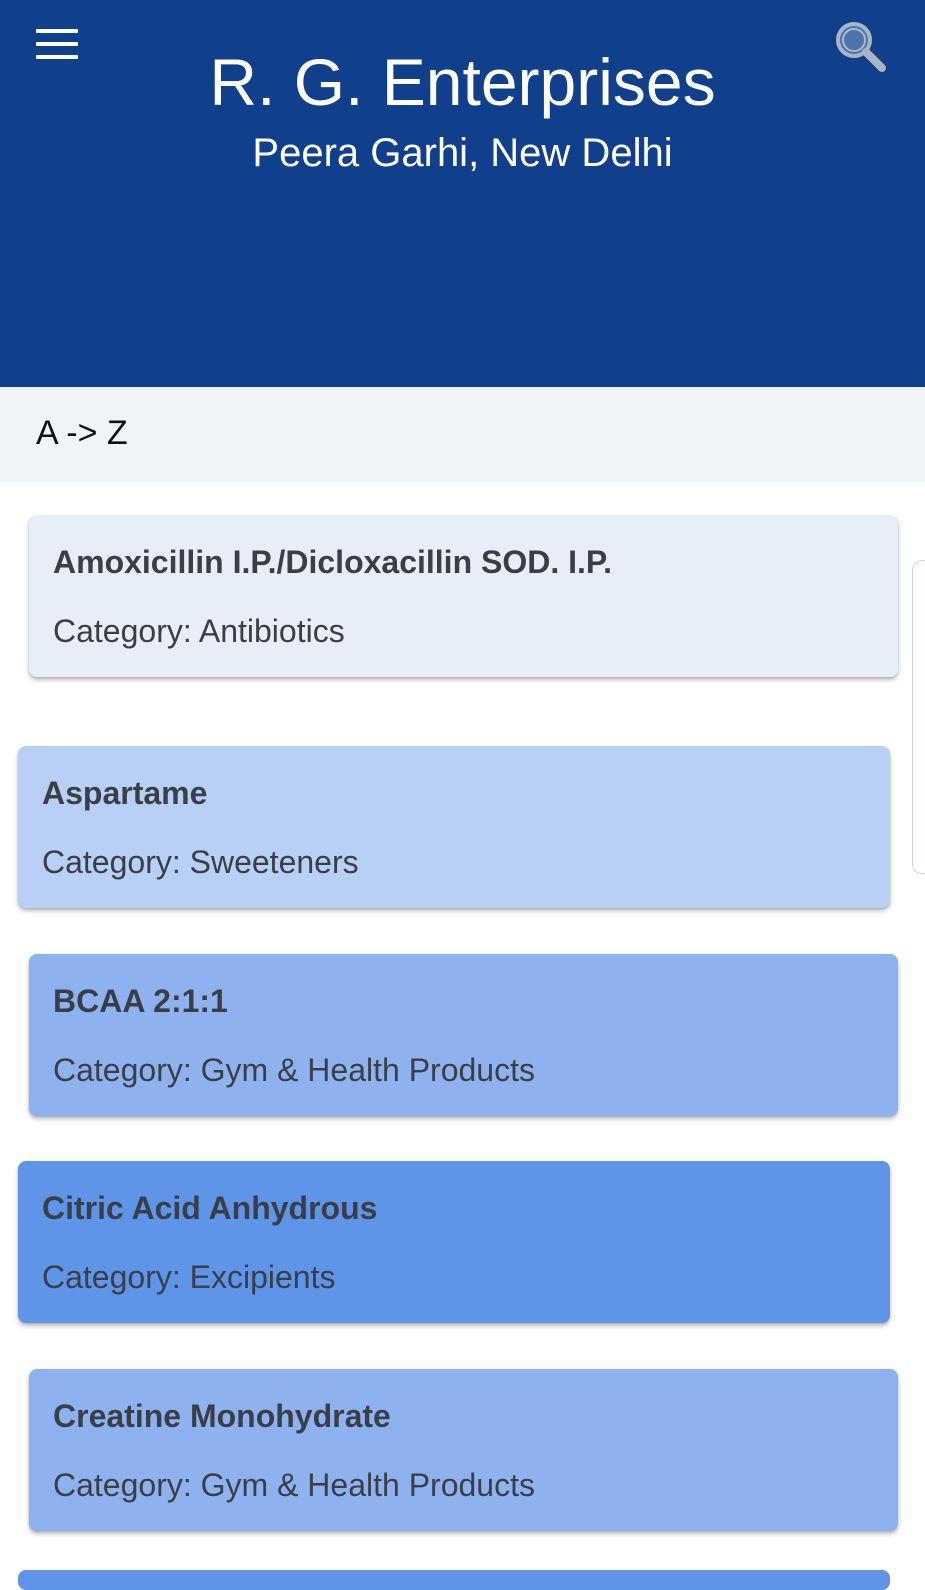 The image size is (925, 1590). What do you see at coordinates (210, 1208) in the screenshot?
I see `product-name: Citric Acid Anhydrous` at bounding box center [210, 1208].